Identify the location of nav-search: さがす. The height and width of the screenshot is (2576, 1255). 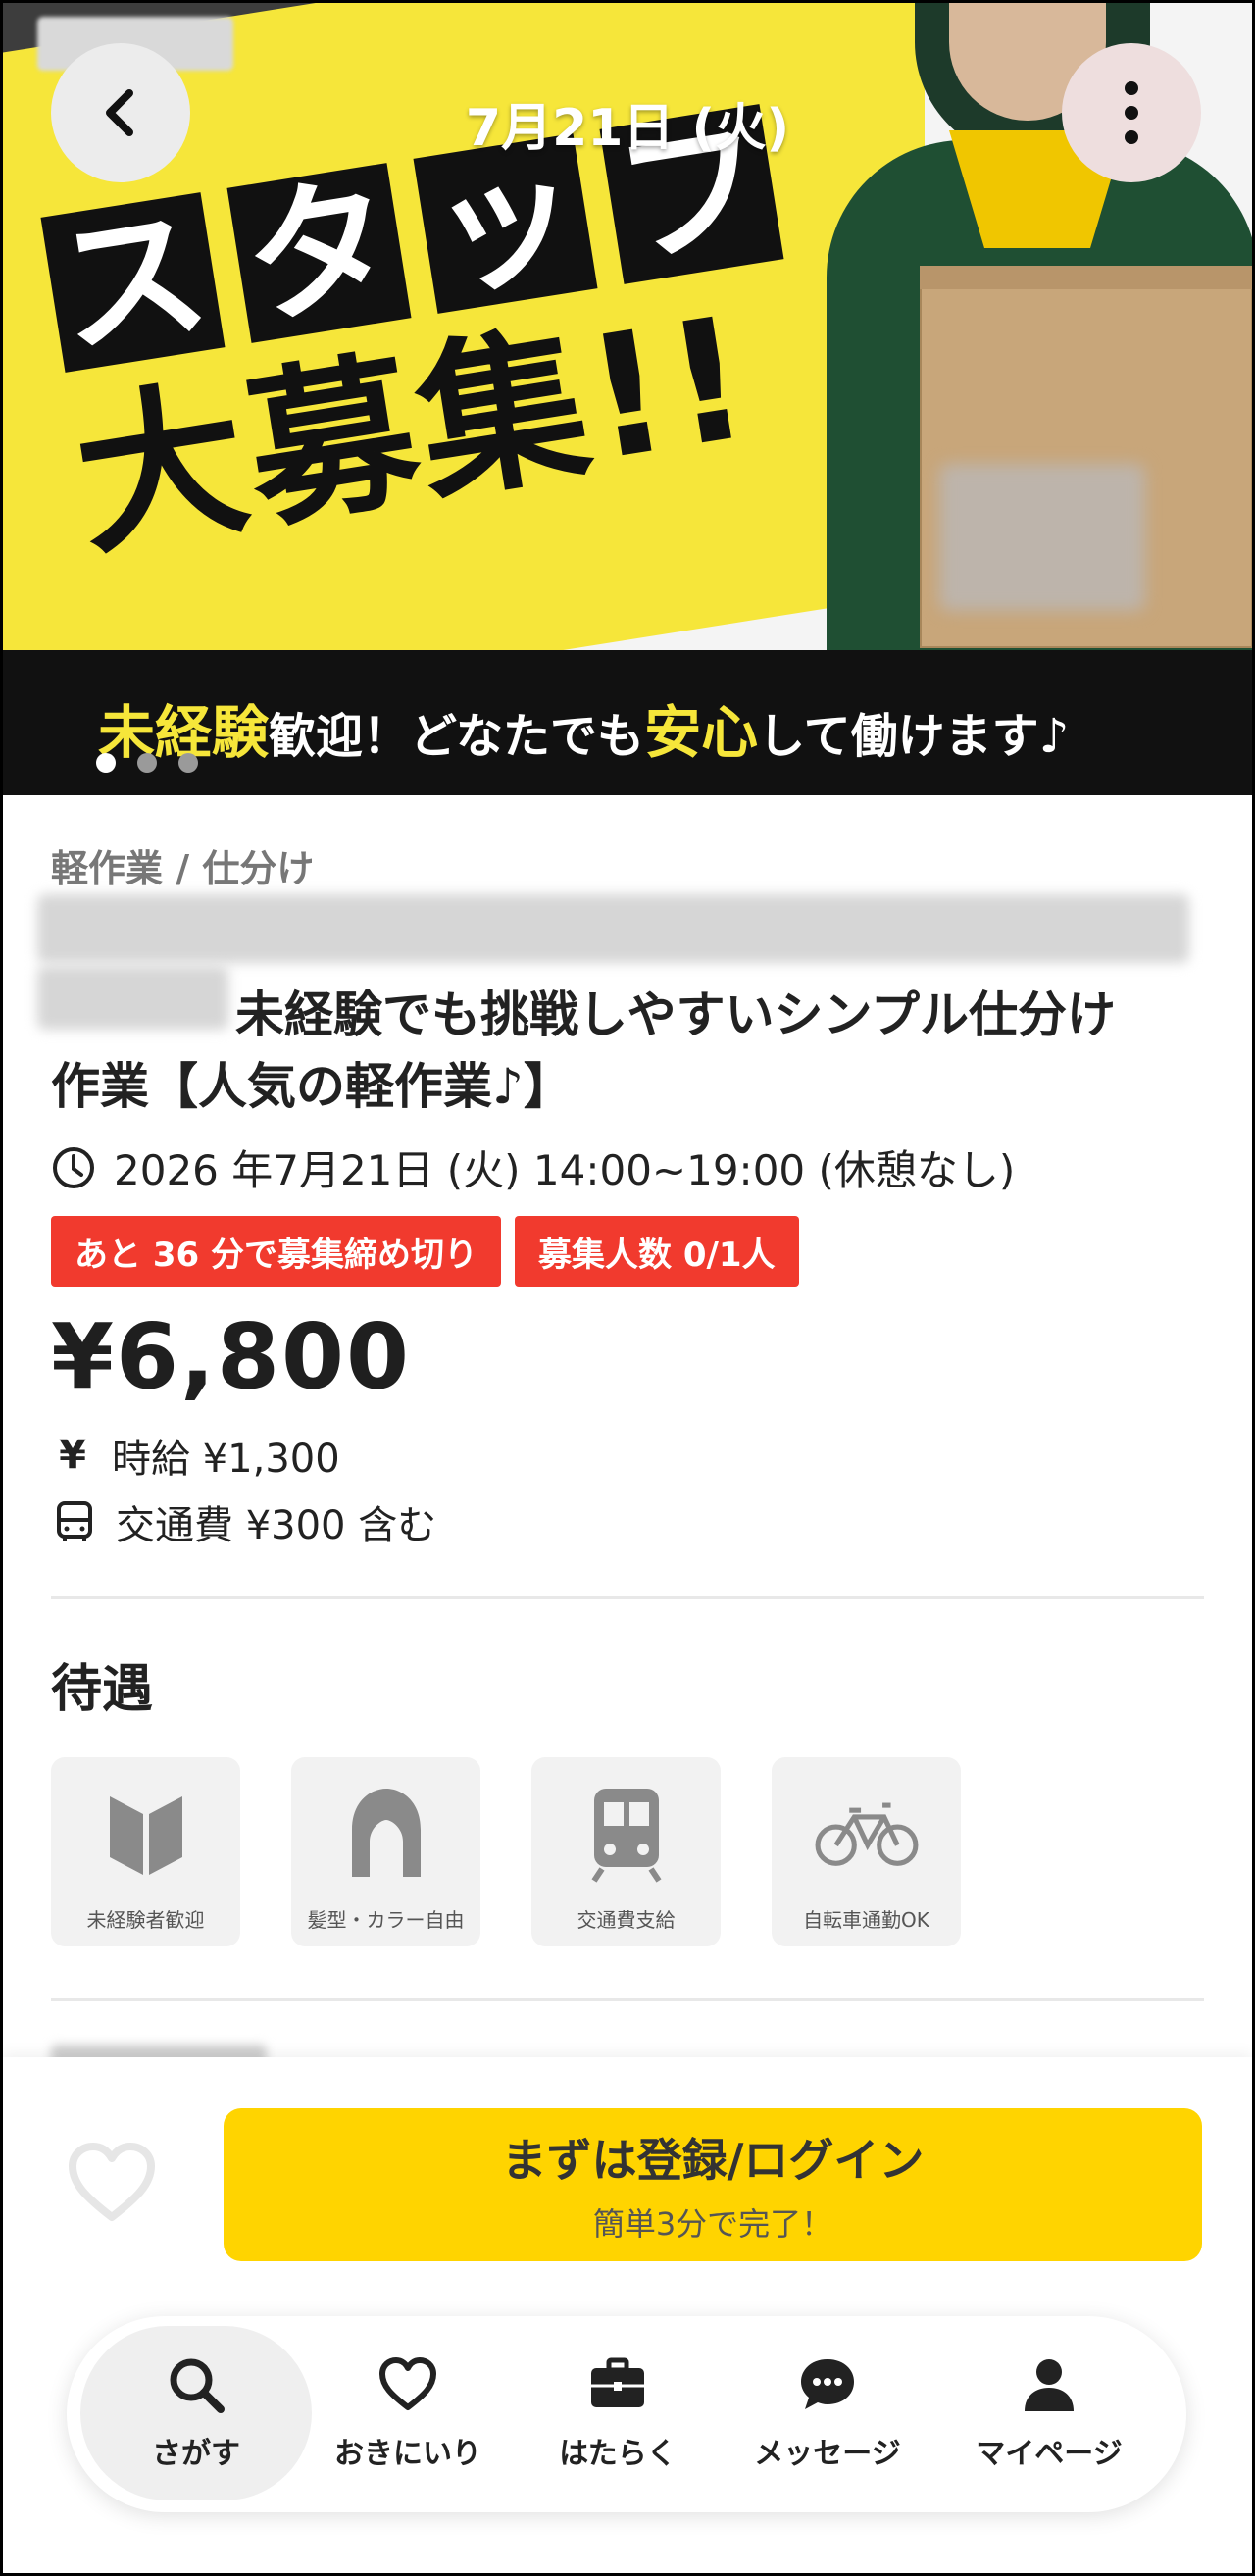
(196, 2413).